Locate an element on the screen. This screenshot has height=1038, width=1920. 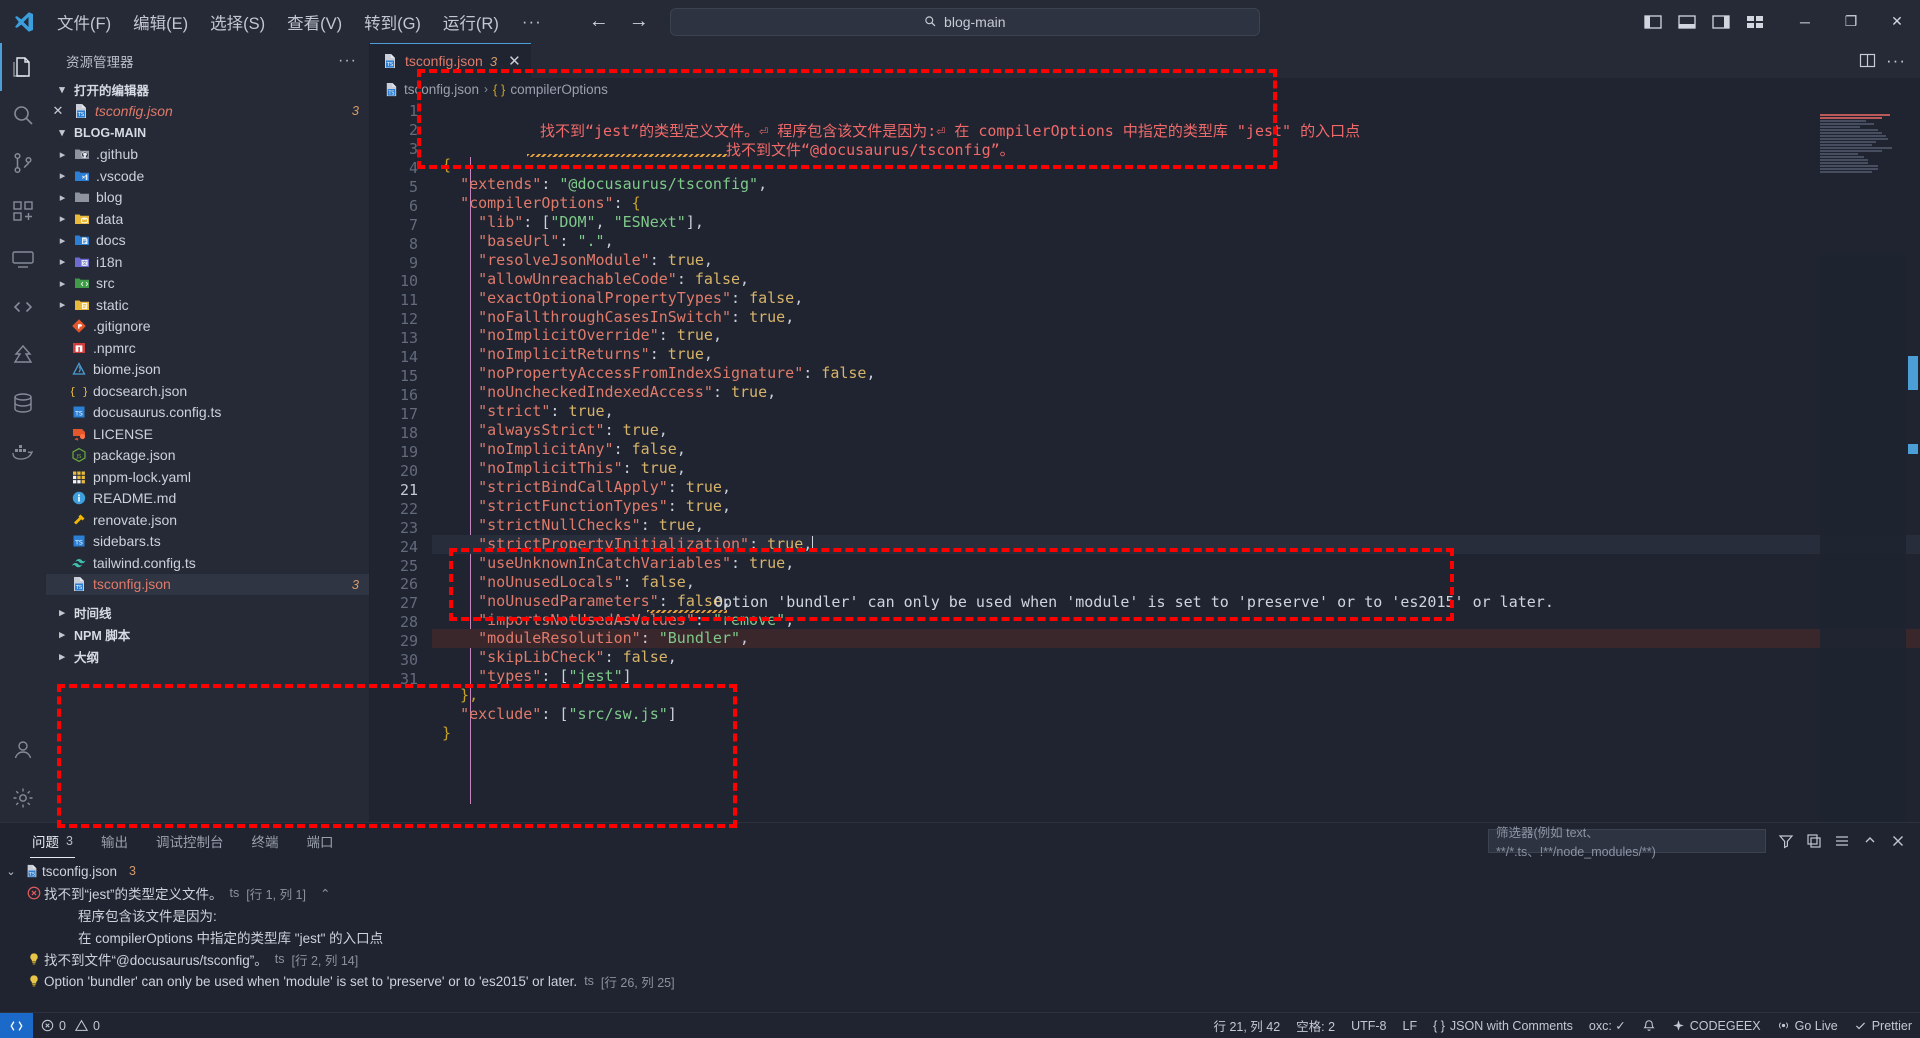
code-line-27: "skipLibCheck": false, is located at coordinates (1176, 657).